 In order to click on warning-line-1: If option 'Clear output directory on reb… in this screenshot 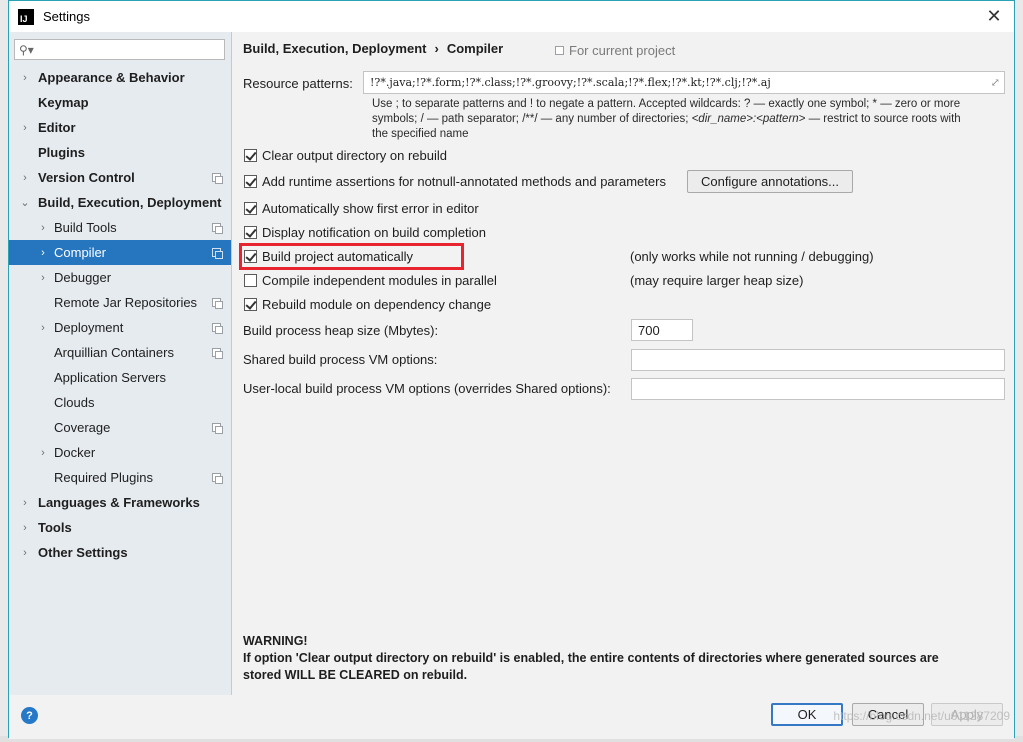, I will do `click(591, 658)`.